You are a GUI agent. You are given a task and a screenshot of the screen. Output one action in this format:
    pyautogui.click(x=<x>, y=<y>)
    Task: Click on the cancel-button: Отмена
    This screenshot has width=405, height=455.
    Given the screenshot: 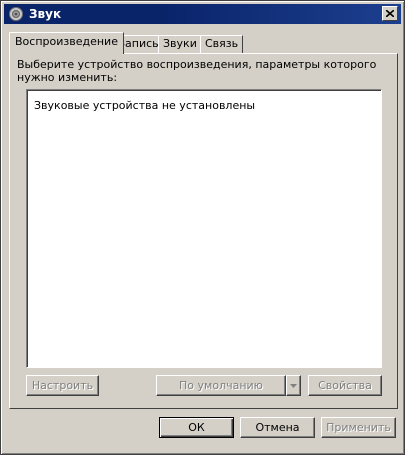 What is the action you would take?
    pyautogui.click(x=277, y=427)
    